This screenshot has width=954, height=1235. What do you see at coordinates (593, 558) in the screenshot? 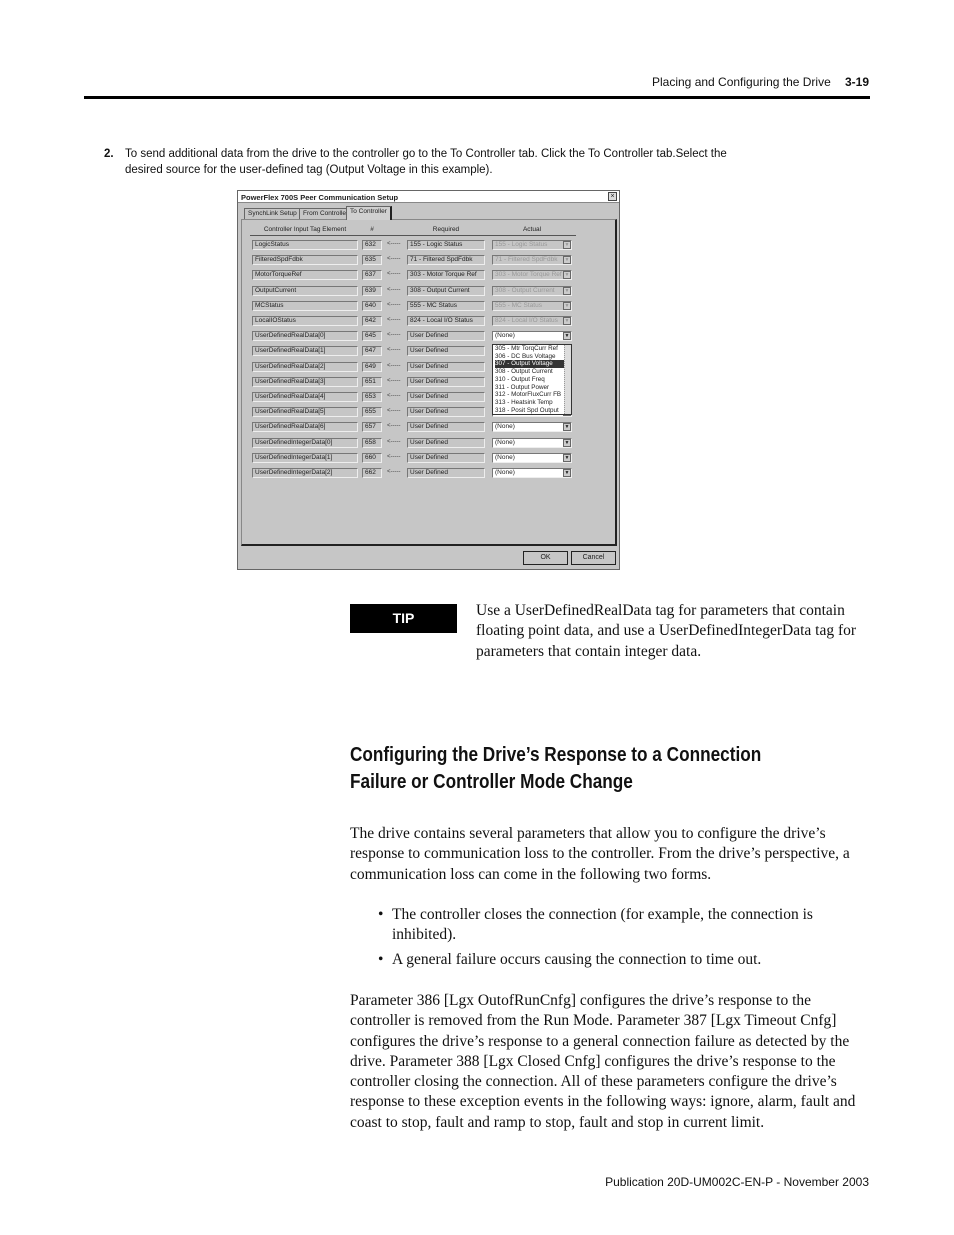
I see `cancel-button: Cancel` at bounding box center [593, 558].